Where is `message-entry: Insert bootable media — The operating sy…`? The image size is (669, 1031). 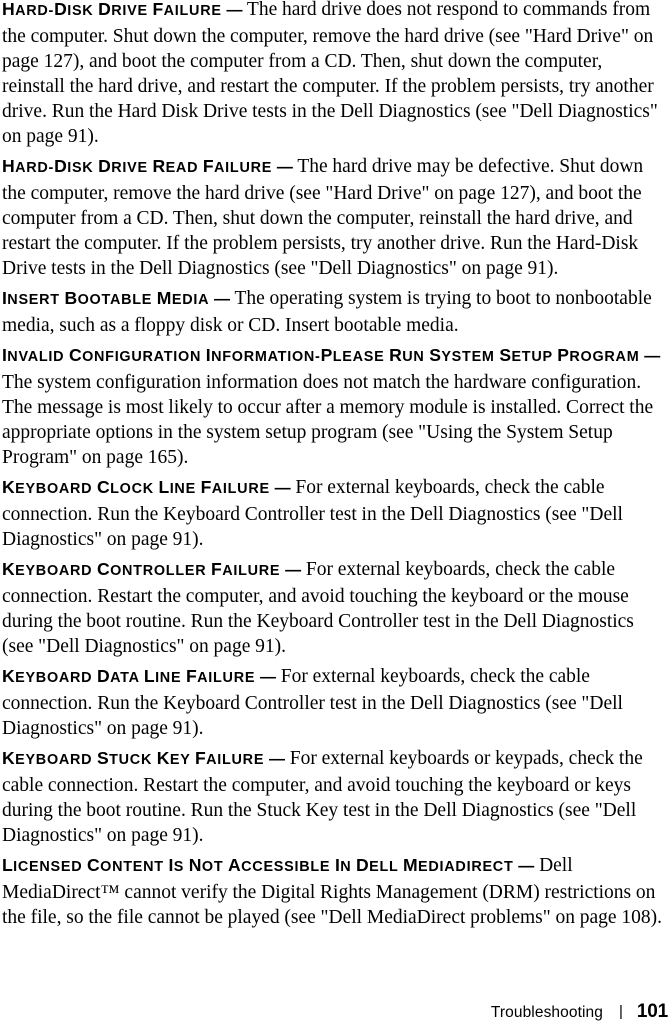 message-entry: Insert bootable media — The operating sy… is located at coordinates (334, 312).